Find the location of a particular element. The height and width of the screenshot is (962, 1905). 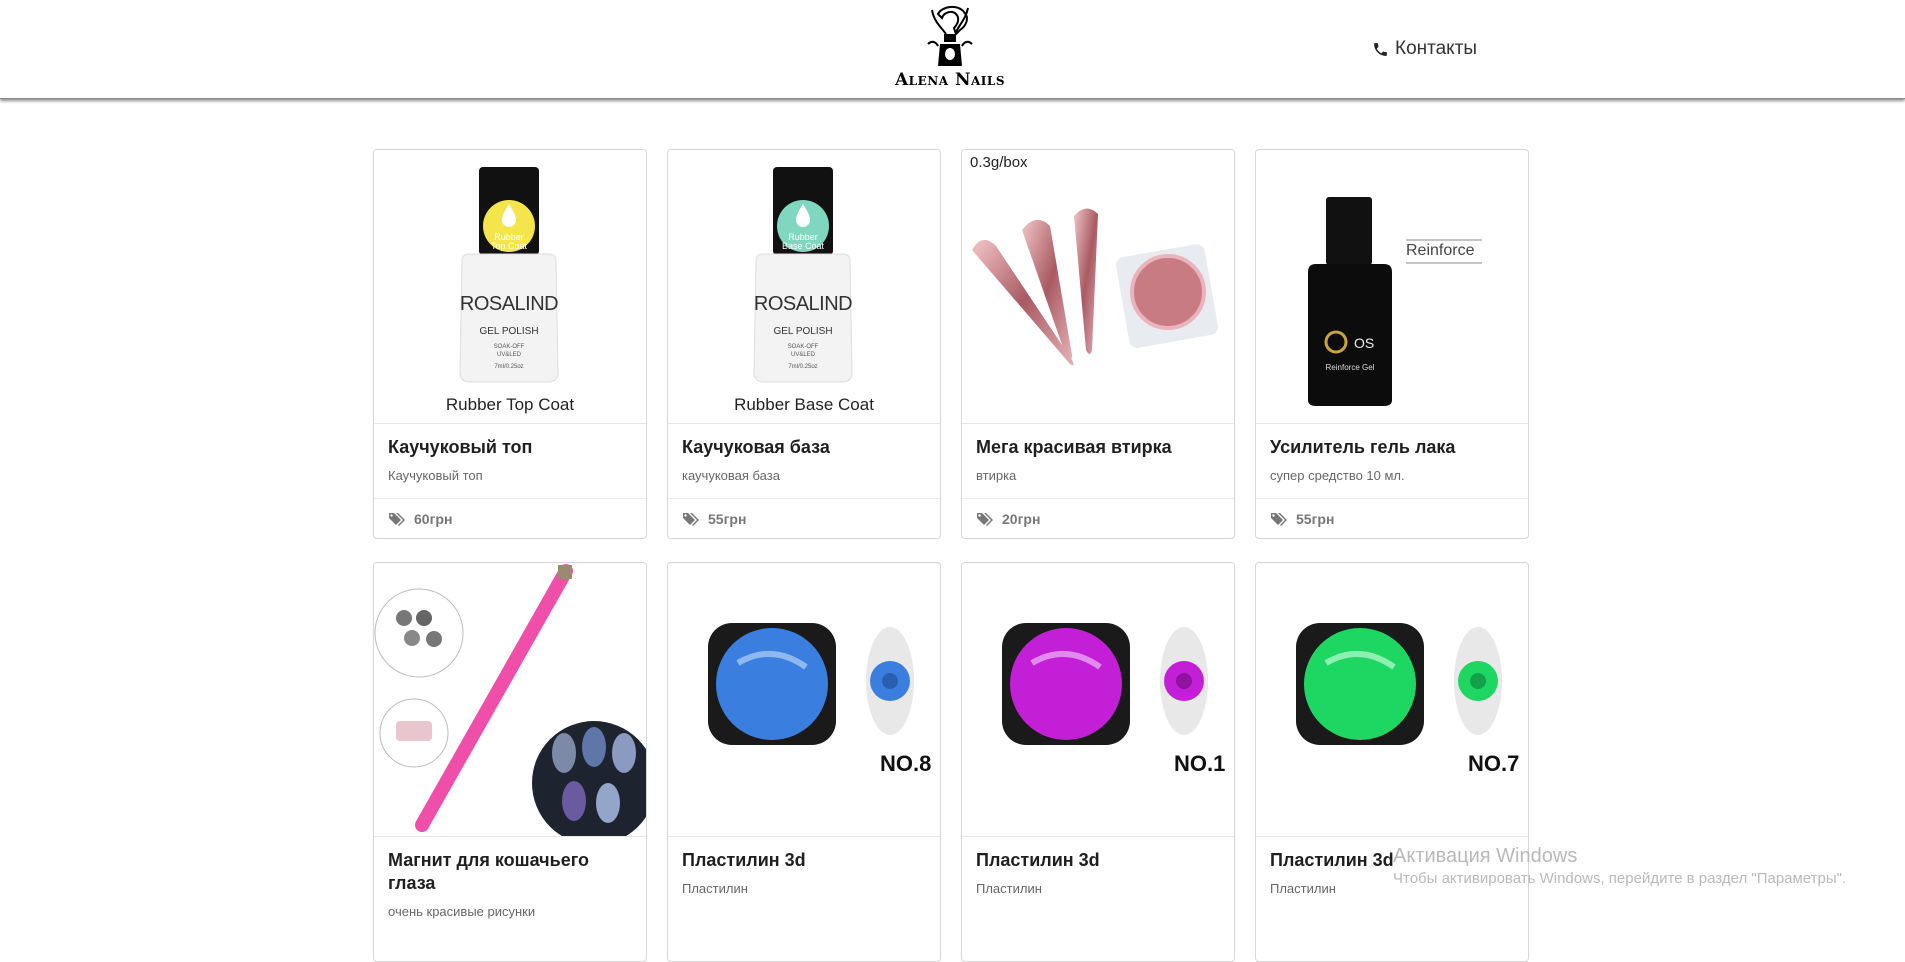

product-price: 20грн is located at coordinates (1098, 518).